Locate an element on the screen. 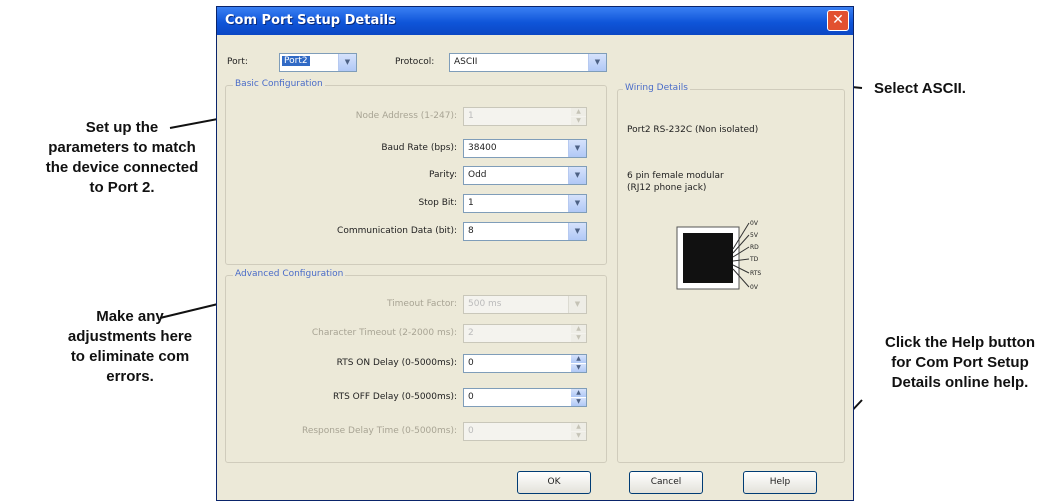  cancel-button: Cancel is located at coordinates (666, 482).